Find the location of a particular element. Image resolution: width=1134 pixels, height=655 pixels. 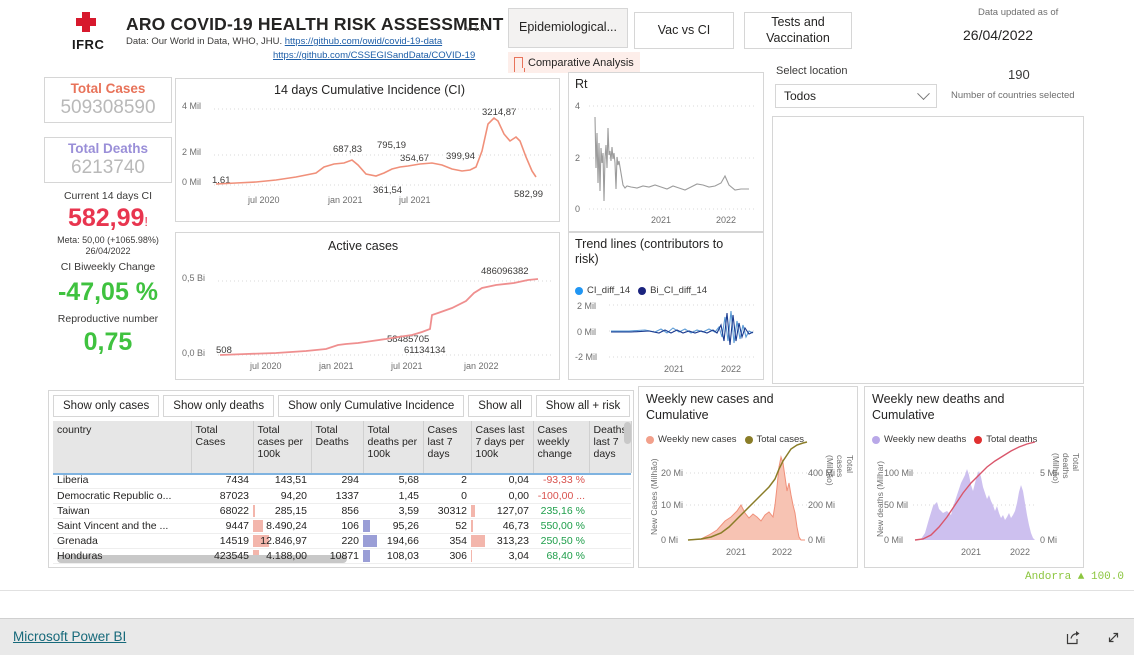

cell-total-deaths-per-100k: 194,66 is located at coordinates (393, 541).